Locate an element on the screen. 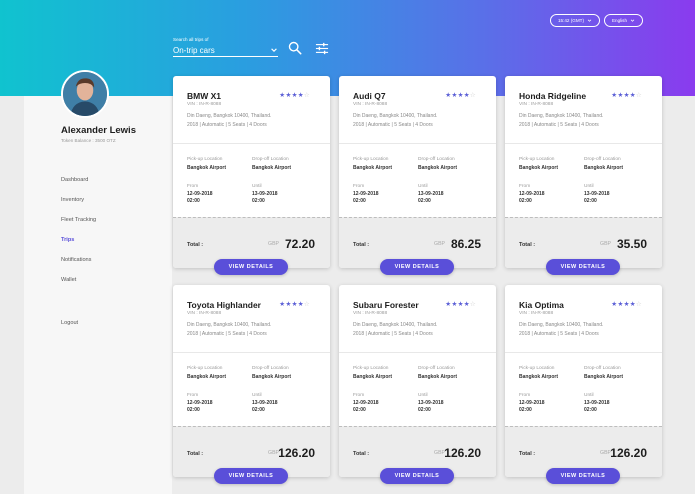 This screenshot has width=695, height=494. sidebar-item-trips: Trips is located at coordinates (78, 246).